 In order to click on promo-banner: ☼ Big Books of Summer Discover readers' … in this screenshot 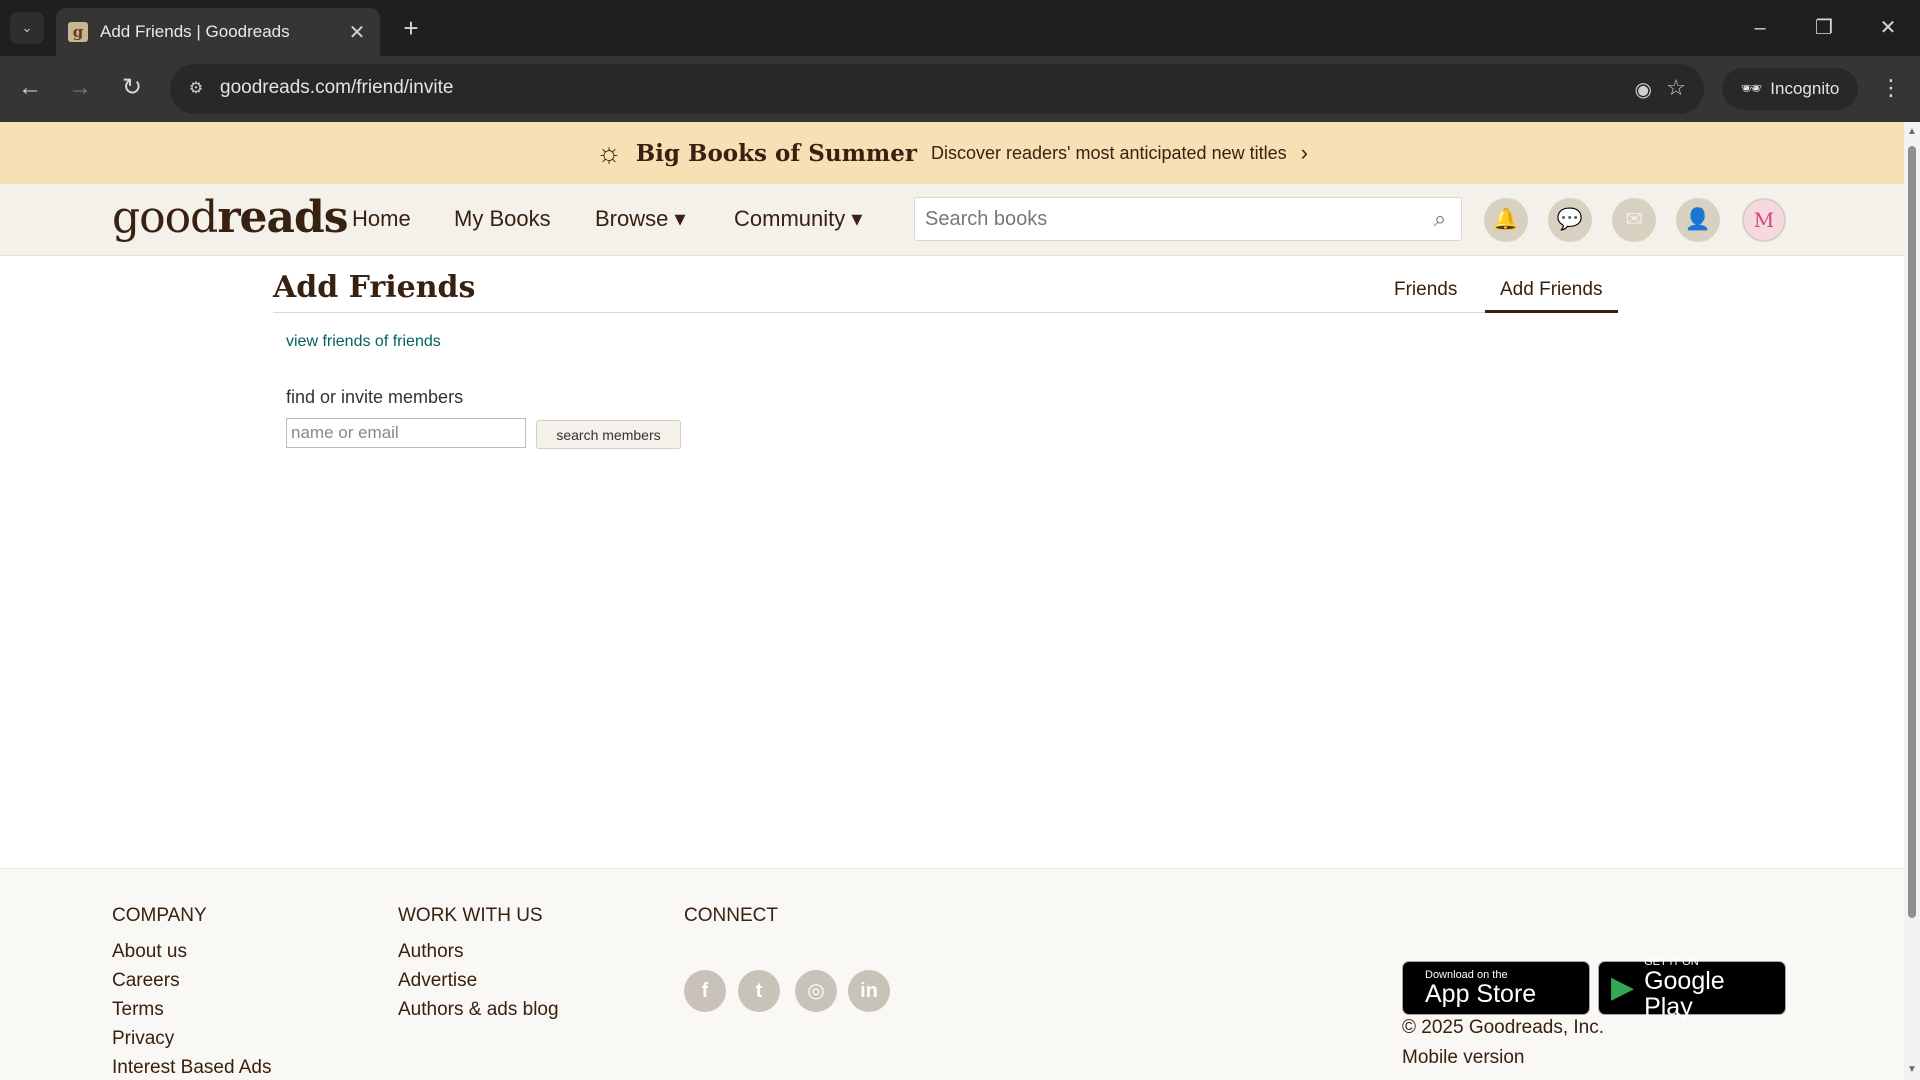, I will do `click(952, 153)`.